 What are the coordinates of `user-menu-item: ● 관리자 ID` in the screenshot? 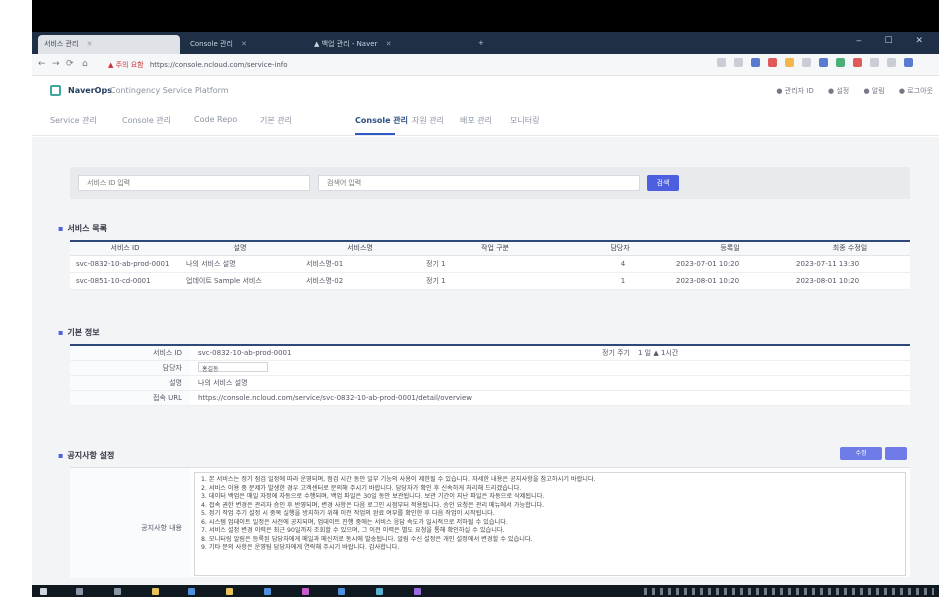 It's located at (794, 91).